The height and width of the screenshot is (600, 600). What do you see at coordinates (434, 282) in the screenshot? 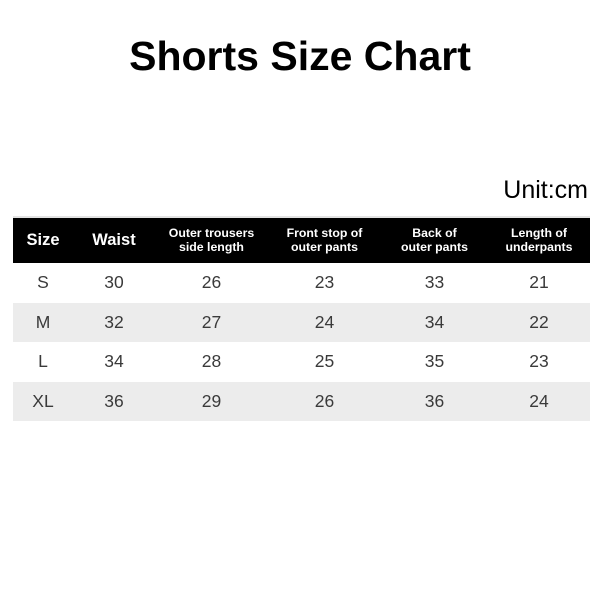
I see `table-cell-back-of-outer-pants: 33` at bounding box center [434, 282].